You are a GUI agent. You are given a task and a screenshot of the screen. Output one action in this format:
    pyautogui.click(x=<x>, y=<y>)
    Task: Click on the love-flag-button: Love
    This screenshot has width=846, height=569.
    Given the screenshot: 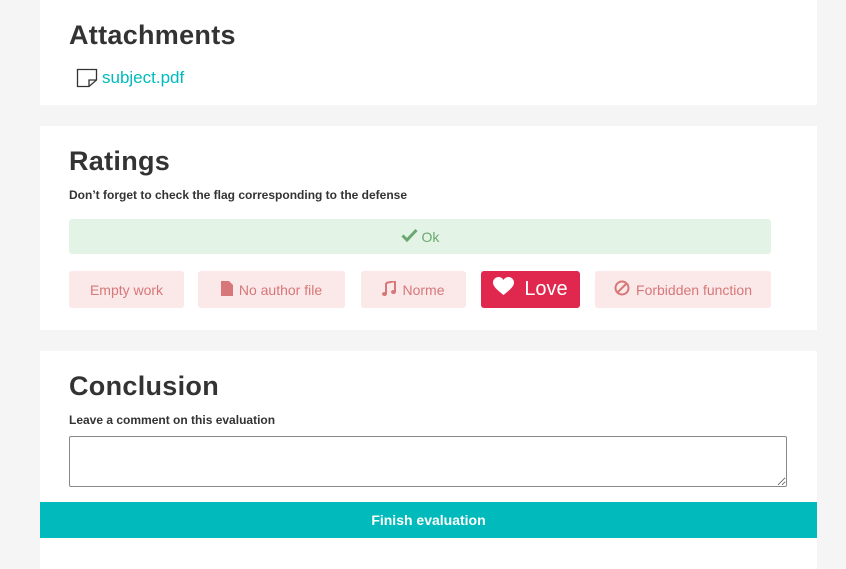 What is the action you would take?
    pyautogui.click(x=530, y=289)
    